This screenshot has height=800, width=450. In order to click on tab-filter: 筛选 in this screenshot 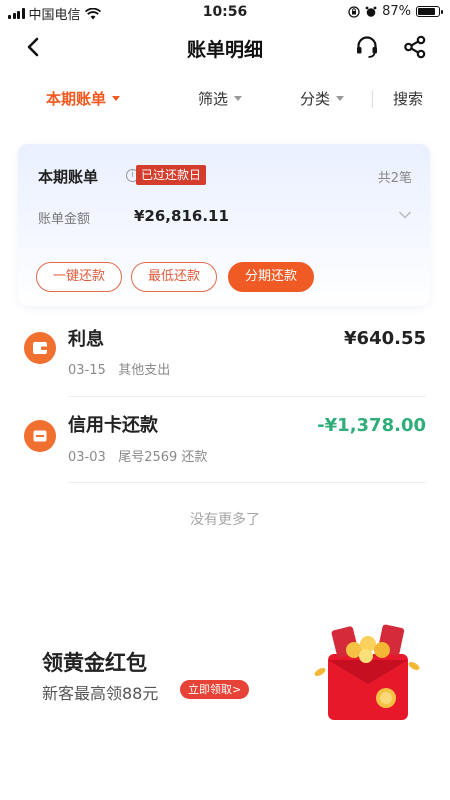, I will do `click(220, 98)`.